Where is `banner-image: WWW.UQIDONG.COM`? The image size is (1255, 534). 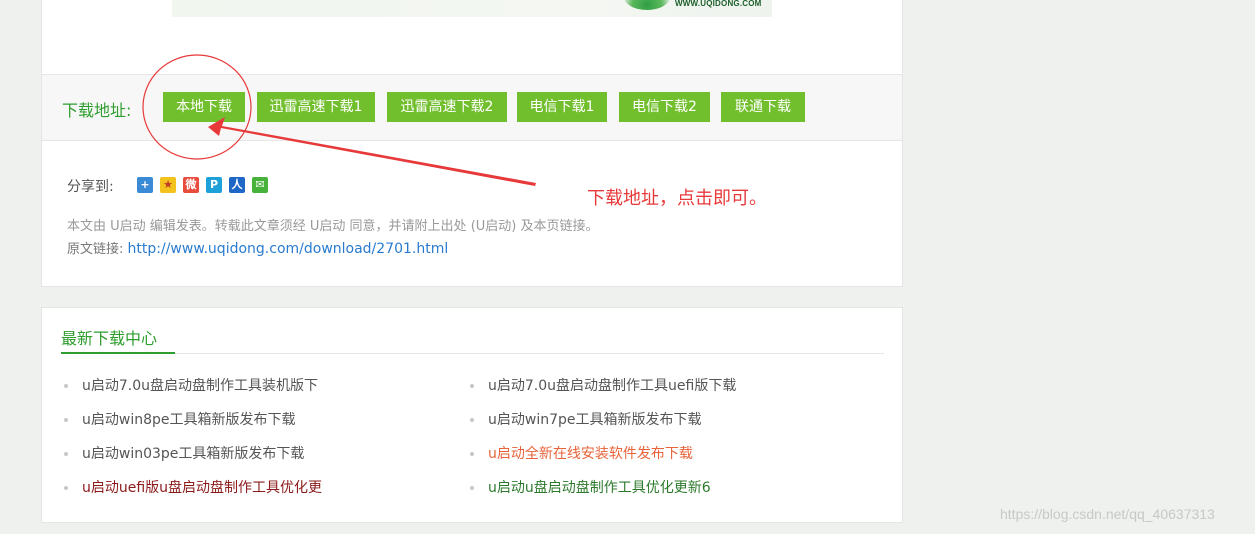 banner-image: WWW.UQIDONG.COM is located at coordinates (472, 8).